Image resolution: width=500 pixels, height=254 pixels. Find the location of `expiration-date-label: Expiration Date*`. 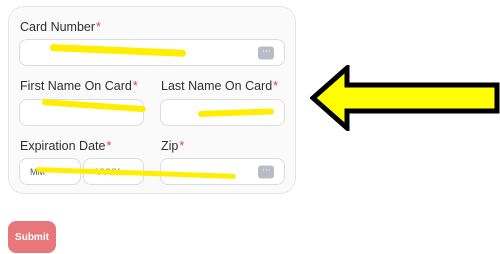

expiration-date-label: Expiration Date* is located at coordinates (65, 146).